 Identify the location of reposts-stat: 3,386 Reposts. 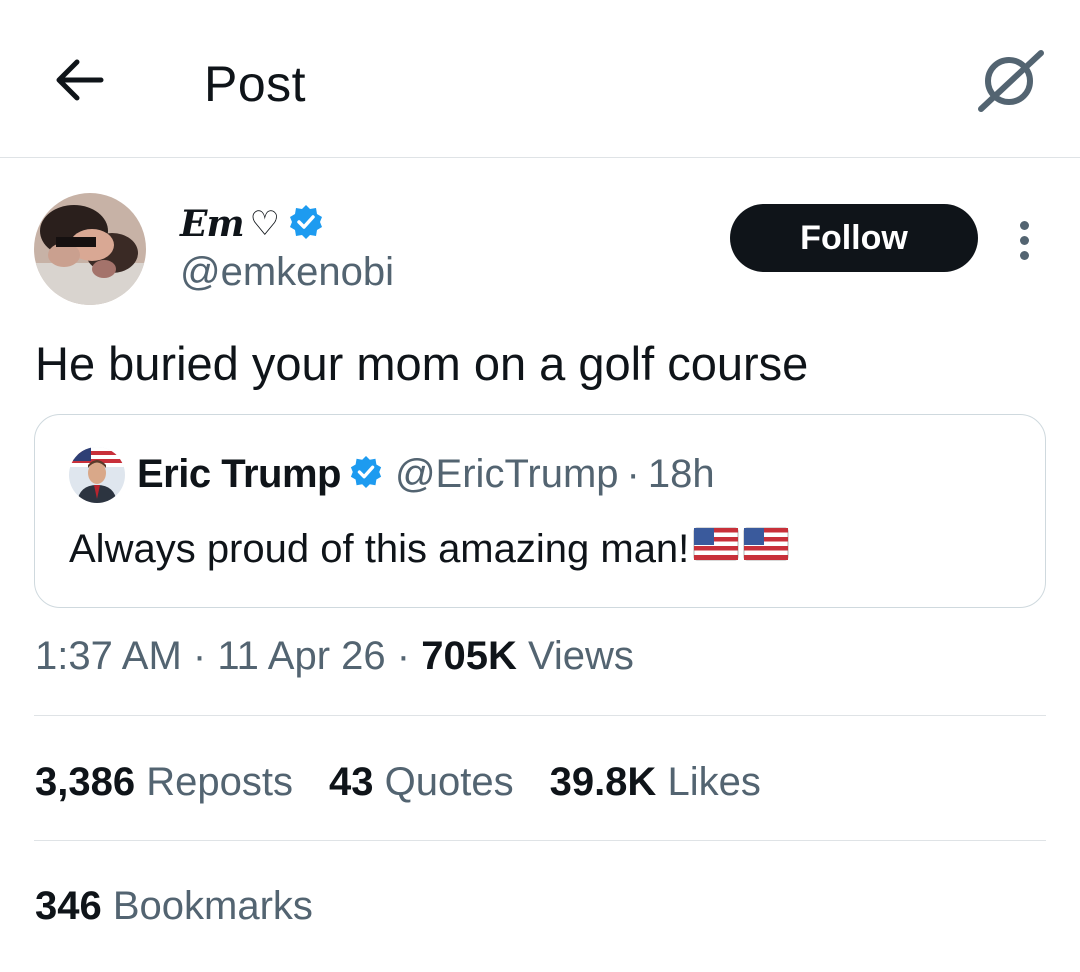
(164, 782).